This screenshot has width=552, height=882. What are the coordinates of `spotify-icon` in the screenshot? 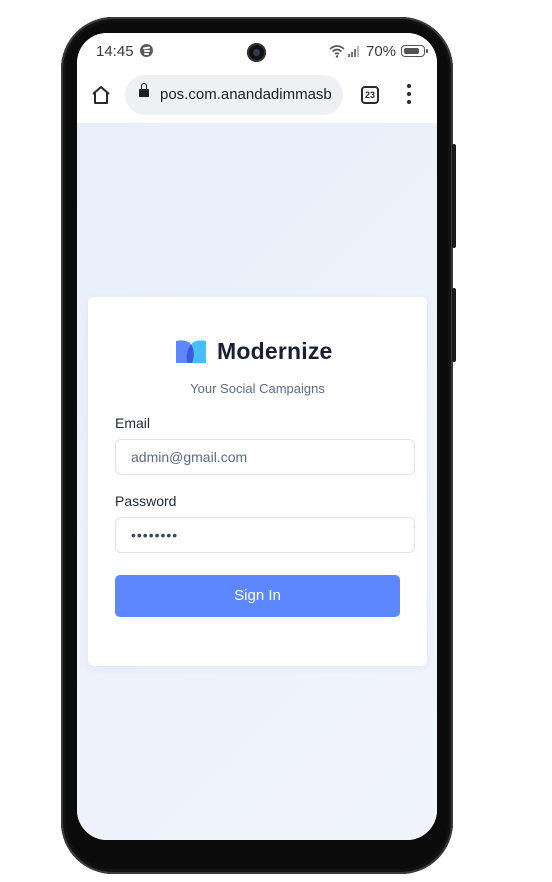 It's located at (146, 50).